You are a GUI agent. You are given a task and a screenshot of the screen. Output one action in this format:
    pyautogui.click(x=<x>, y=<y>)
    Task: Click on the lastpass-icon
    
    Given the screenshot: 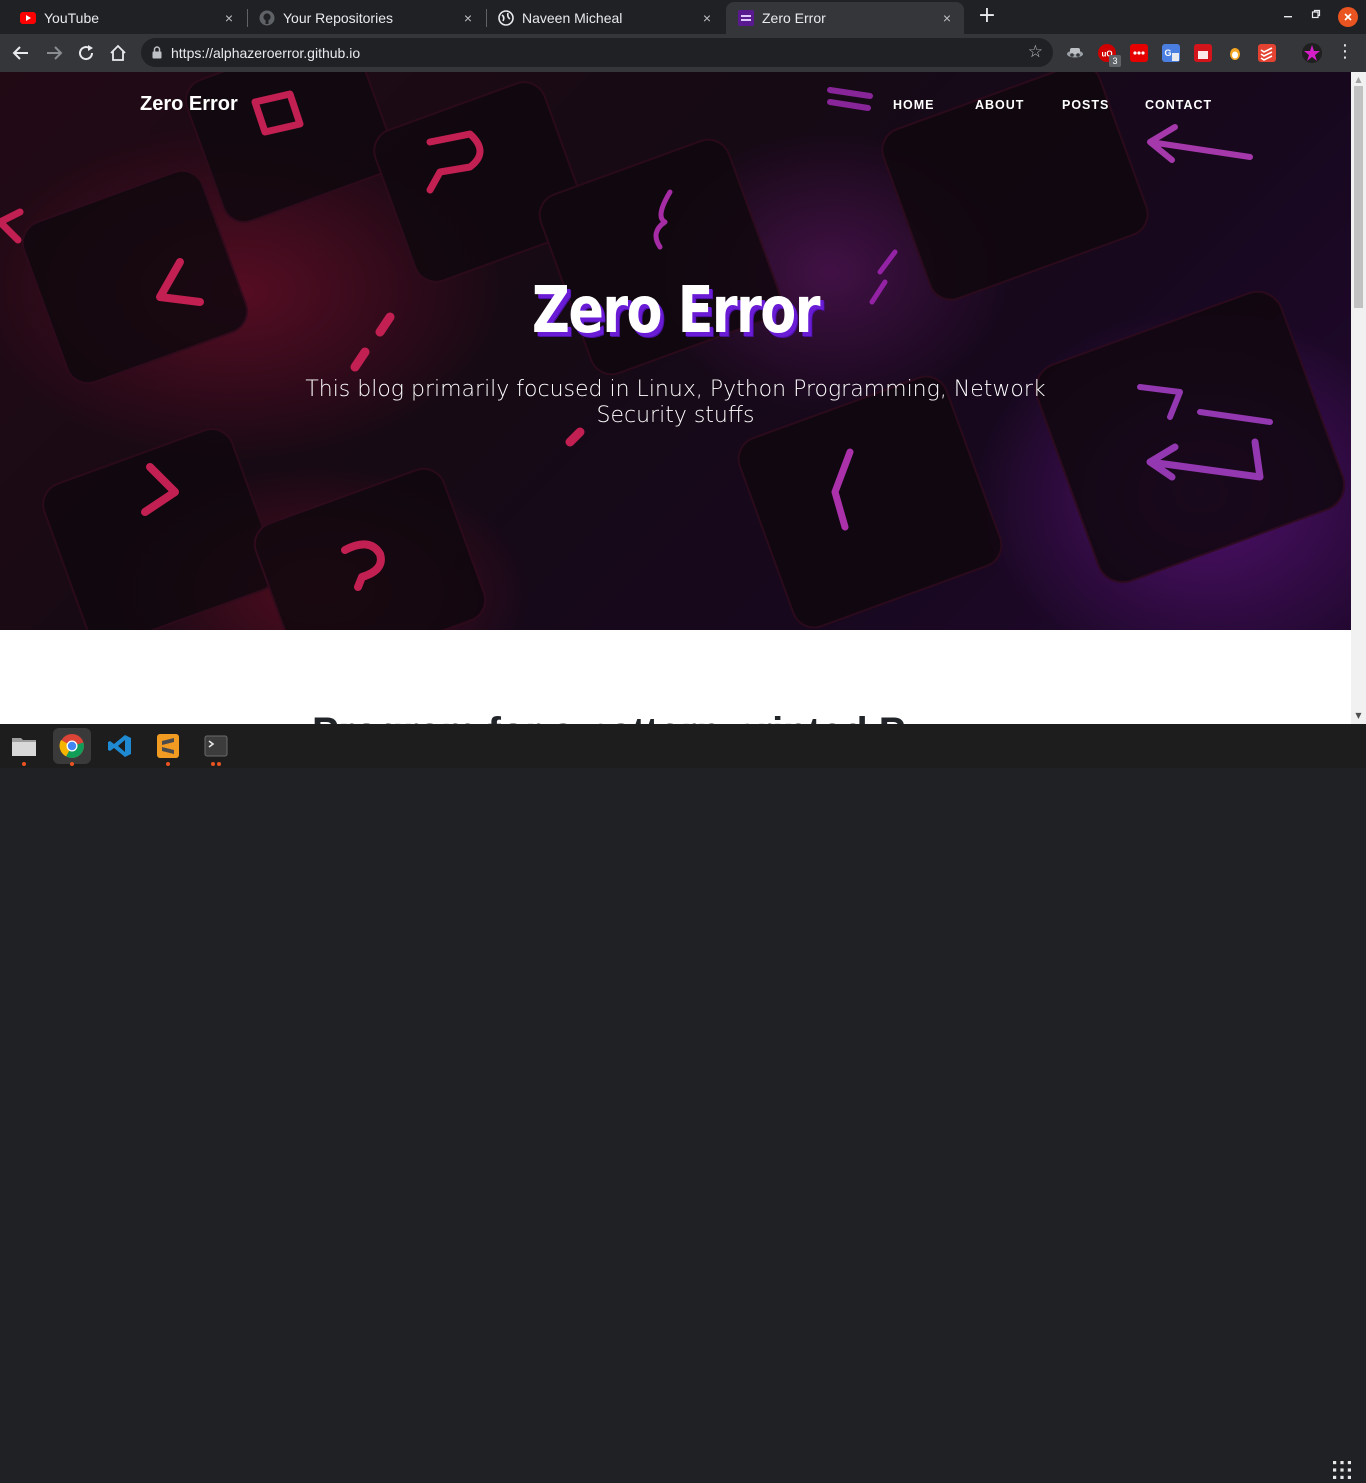 What is the action you would take?
    pyautogui.click(x=1139, y=53)
    